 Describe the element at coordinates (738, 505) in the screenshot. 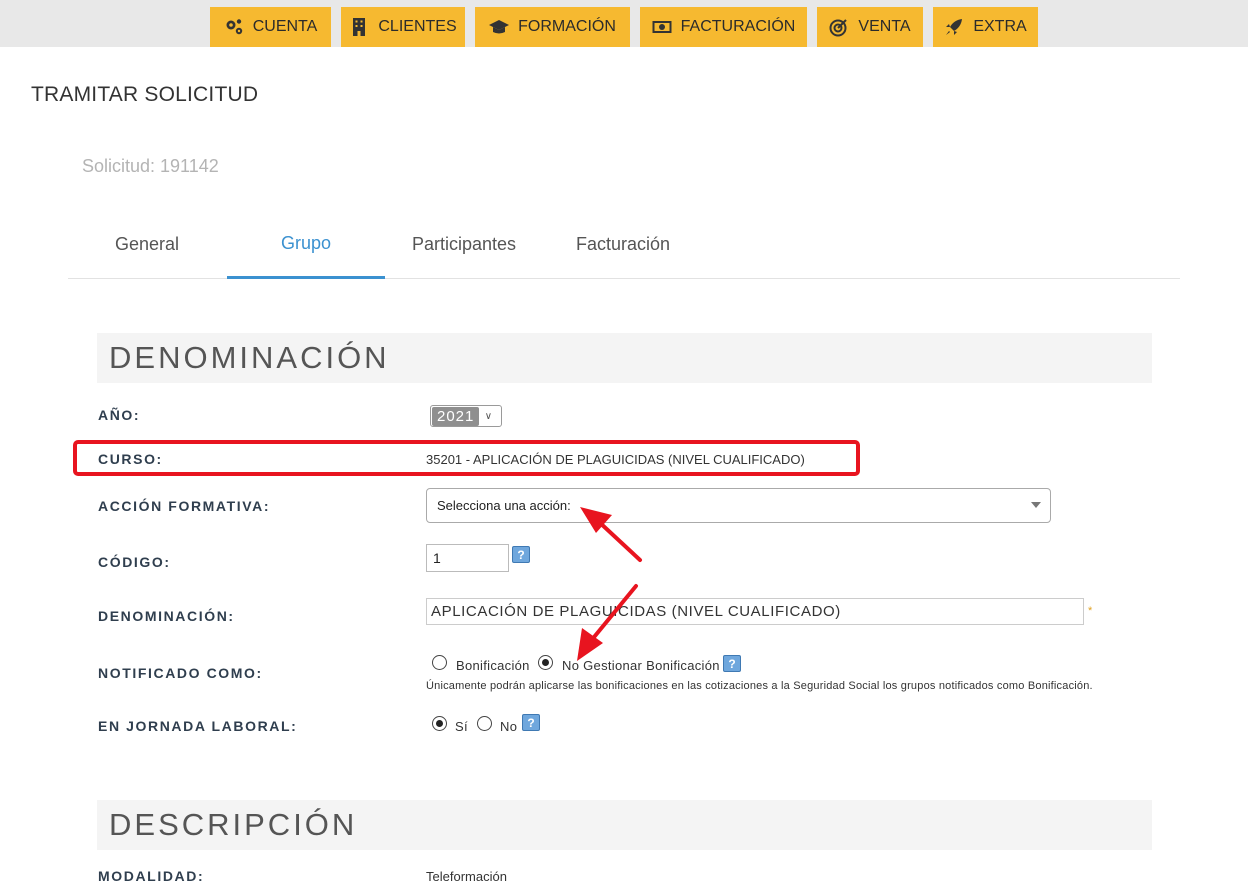

I see `accion-formativa-select: Selecciona una acción:` at that location.